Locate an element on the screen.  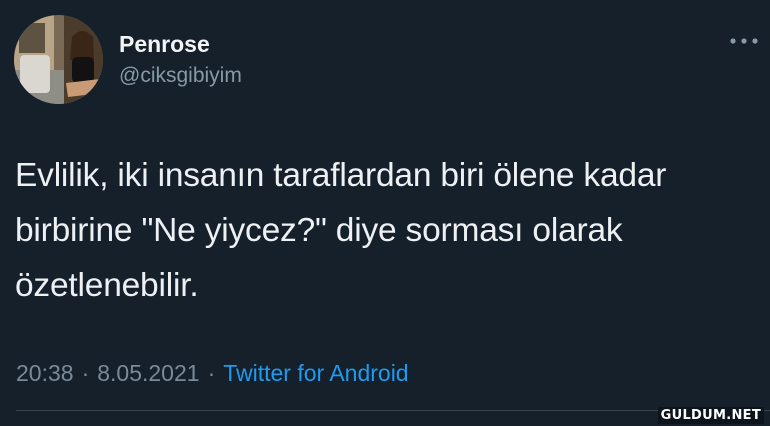
avatar is located at coordinates (58, 59).